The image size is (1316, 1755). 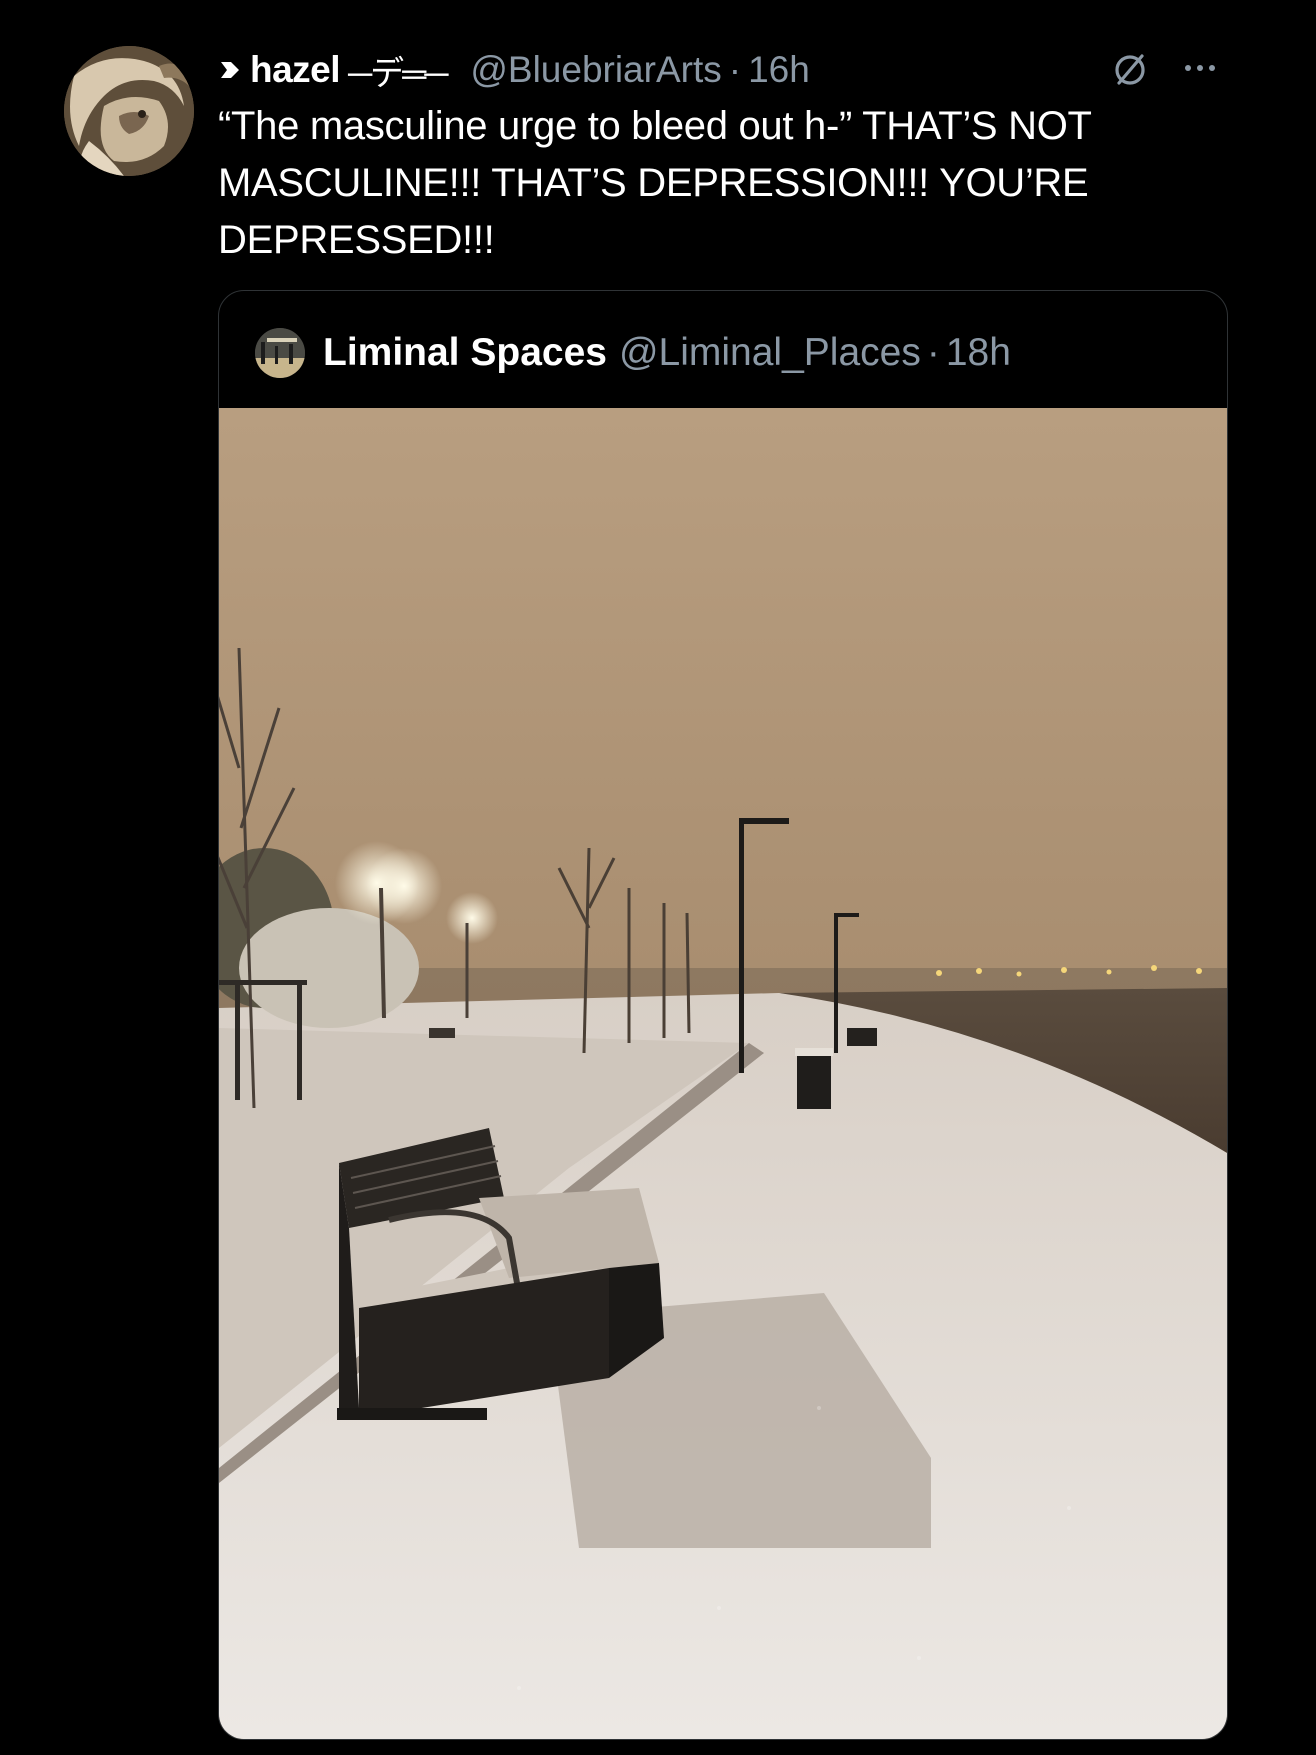 I want to click on grok-icon, so click(x=1130, y=70).